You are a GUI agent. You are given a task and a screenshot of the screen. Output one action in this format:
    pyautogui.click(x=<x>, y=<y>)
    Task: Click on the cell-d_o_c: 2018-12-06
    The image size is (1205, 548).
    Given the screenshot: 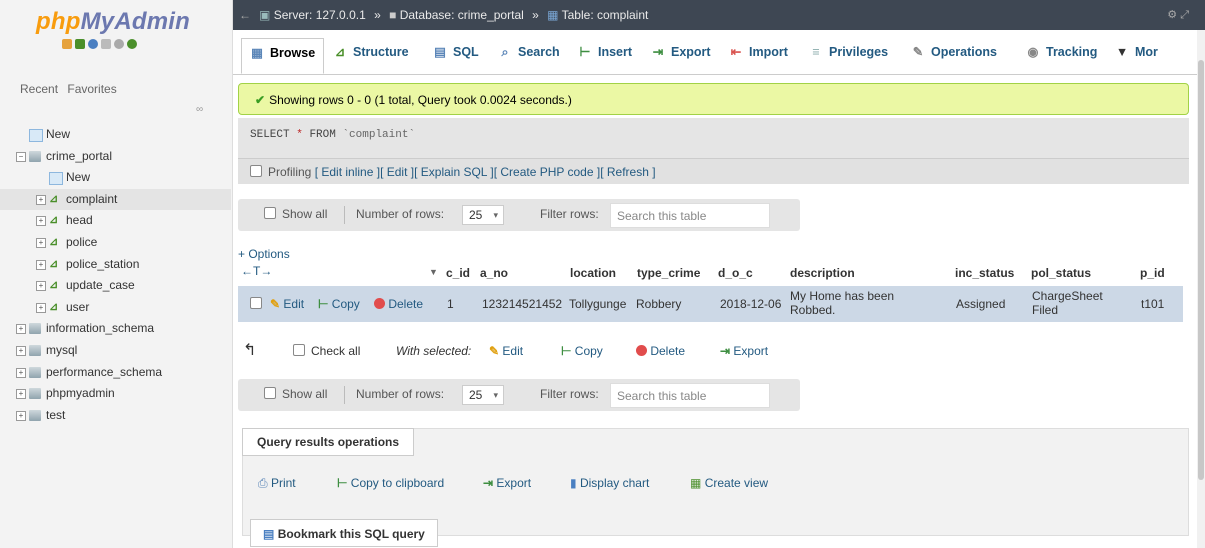 What is the action you would take?
    pyautogui.click(x=750, y=304)
    